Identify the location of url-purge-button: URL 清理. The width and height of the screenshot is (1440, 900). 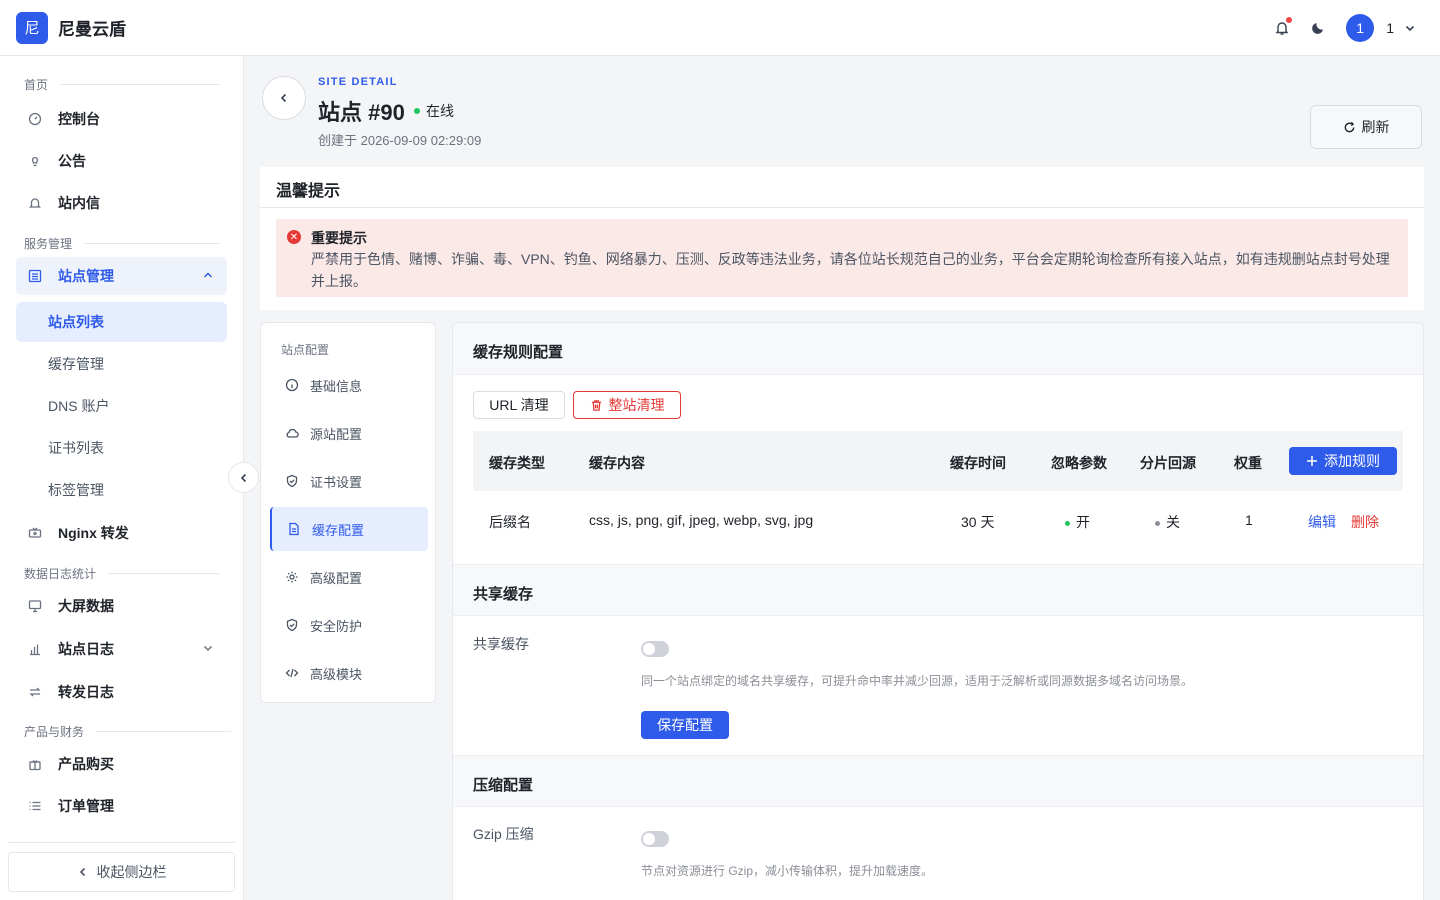
(519, 405).